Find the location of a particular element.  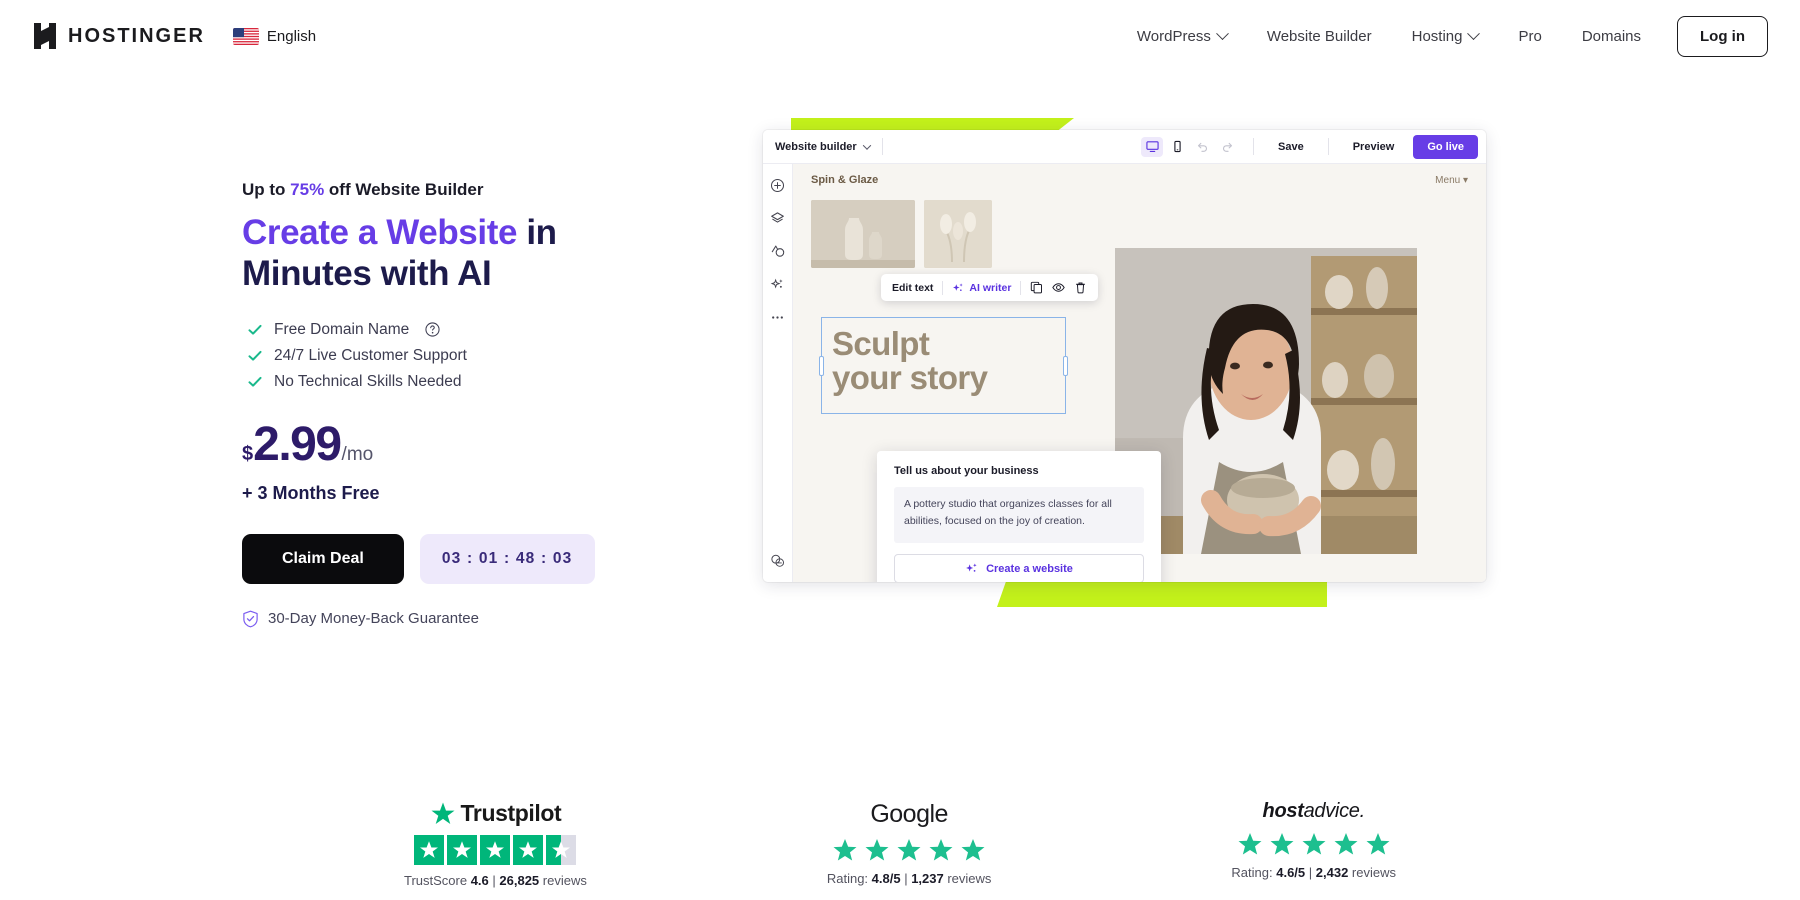

nav-label: Website Builder is located at coordinates (1319, 36).